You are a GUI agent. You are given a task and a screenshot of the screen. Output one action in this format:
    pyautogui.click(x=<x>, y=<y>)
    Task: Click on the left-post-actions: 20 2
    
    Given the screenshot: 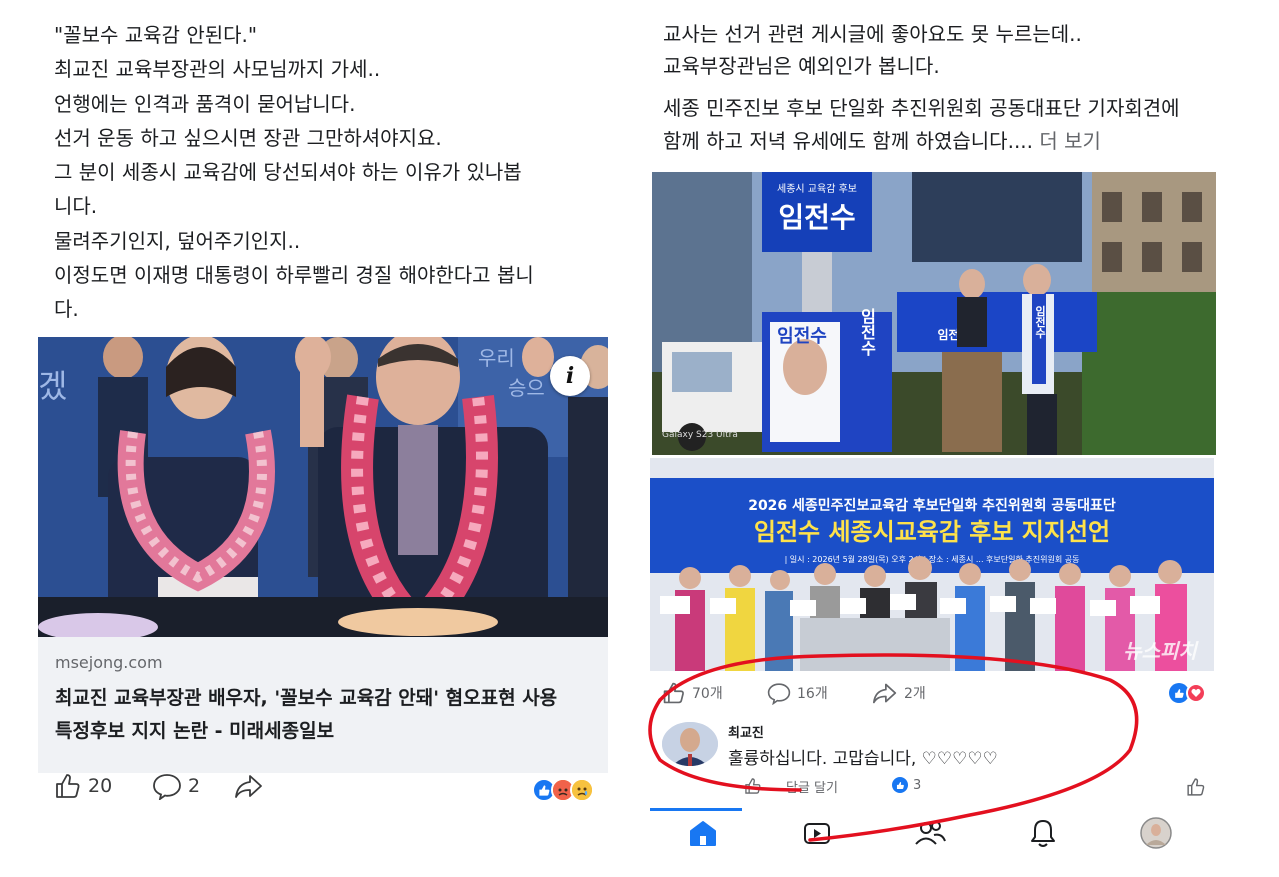 What is the action you would take?
    pyautogui.click(x=324, y=789)
    